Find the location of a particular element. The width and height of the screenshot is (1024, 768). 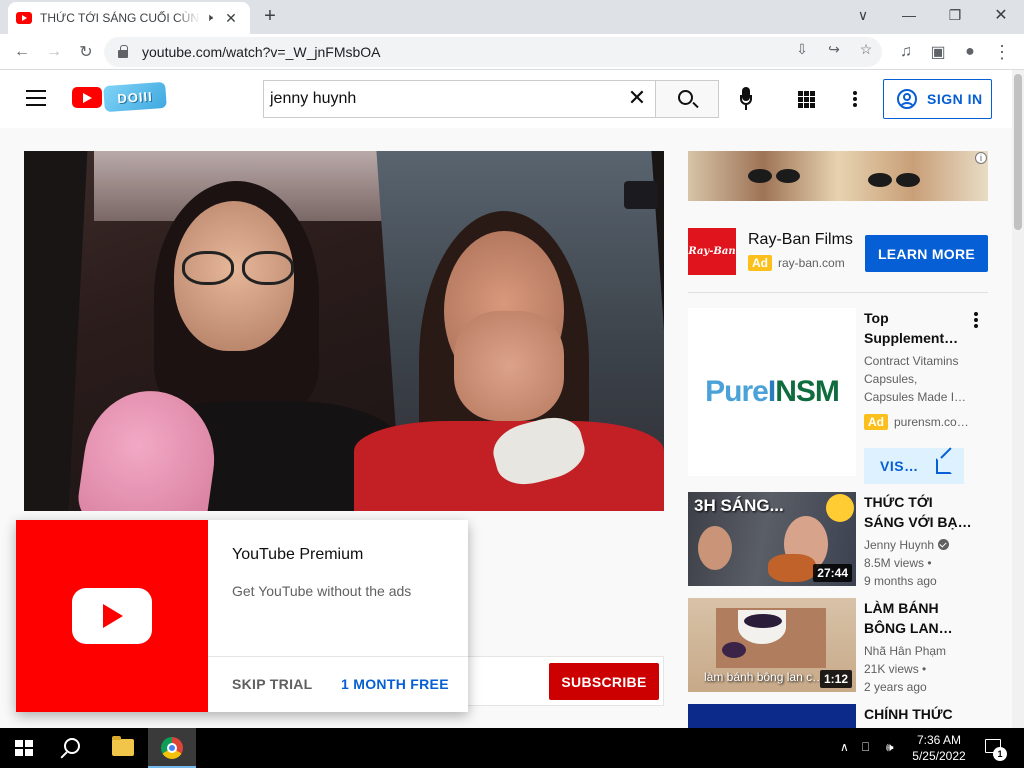

rayban-ad-banner is located at coordinates (838, 176).